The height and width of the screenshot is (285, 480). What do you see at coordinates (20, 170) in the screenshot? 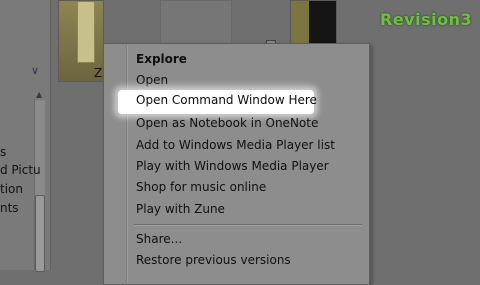
I see `nav-item-pictures: d Pictu` at bounding box center [20, 170].